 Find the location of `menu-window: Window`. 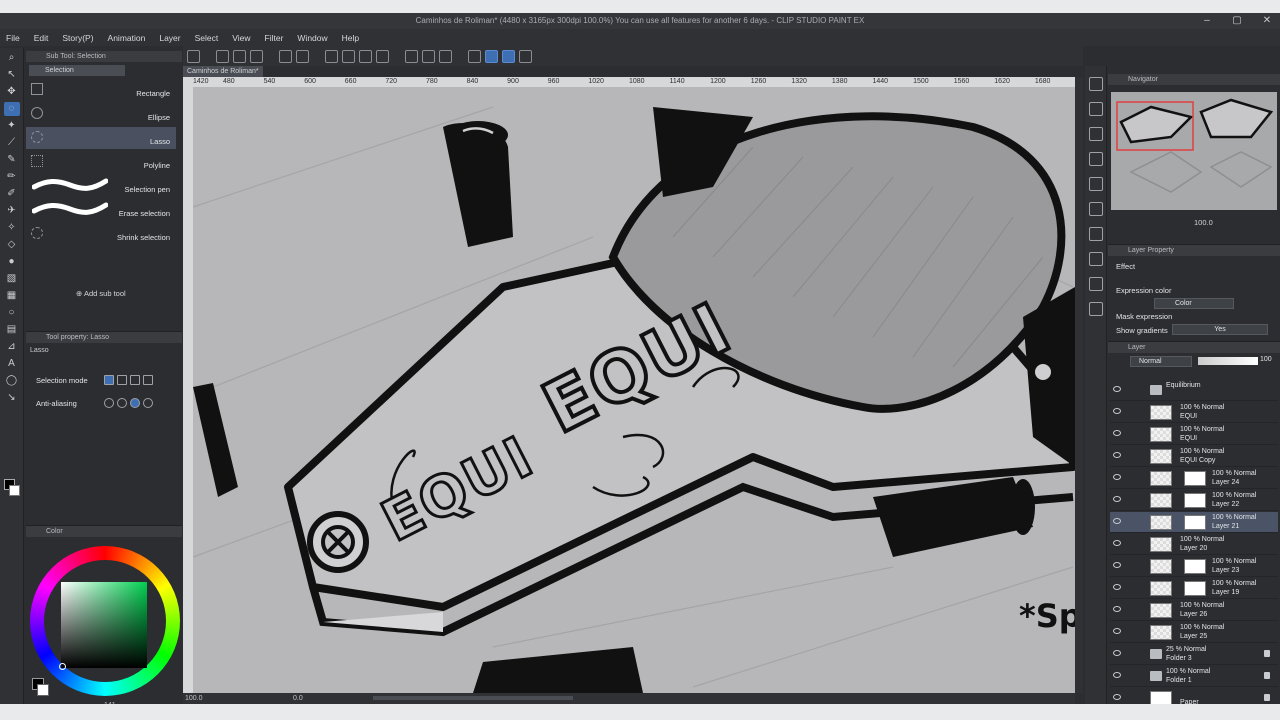

menu-window: Window is located at coordinates (312, 38).